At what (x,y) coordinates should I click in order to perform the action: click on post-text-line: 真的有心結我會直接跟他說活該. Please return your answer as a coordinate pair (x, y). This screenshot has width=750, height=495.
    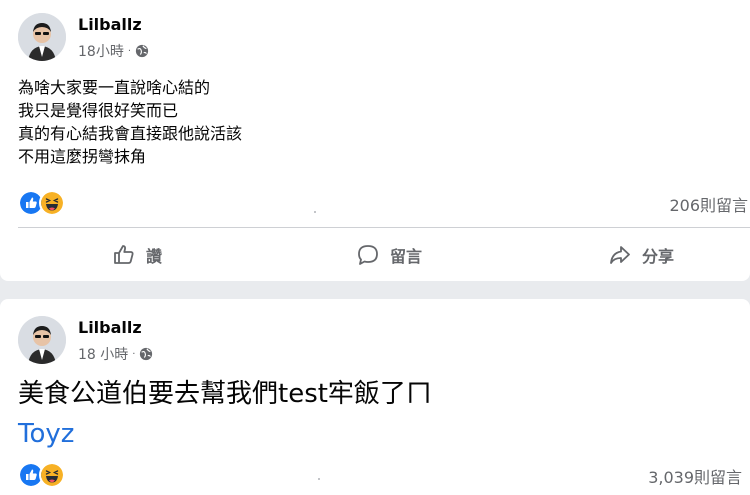
    Looking at the image, I should click on (130, 133).